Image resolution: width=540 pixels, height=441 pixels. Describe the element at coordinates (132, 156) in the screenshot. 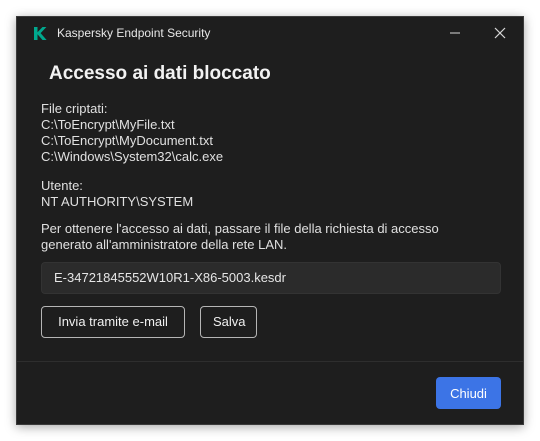

I see `file-path: C:\Windows\System32\calc.exe` at that location.